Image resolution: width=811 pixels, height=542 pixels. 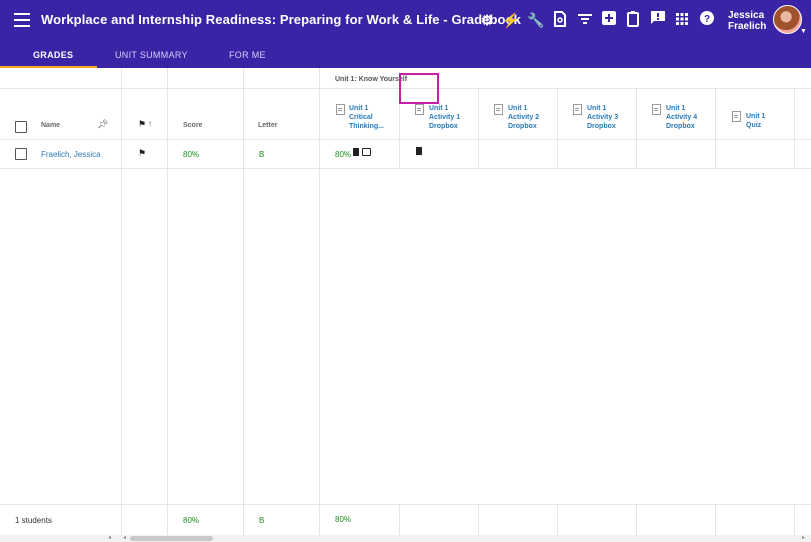 What do you see at coordinates (142, 153) in the screenshot?
I see `flag-icon: ⚑` at bounding box center [142, 153].